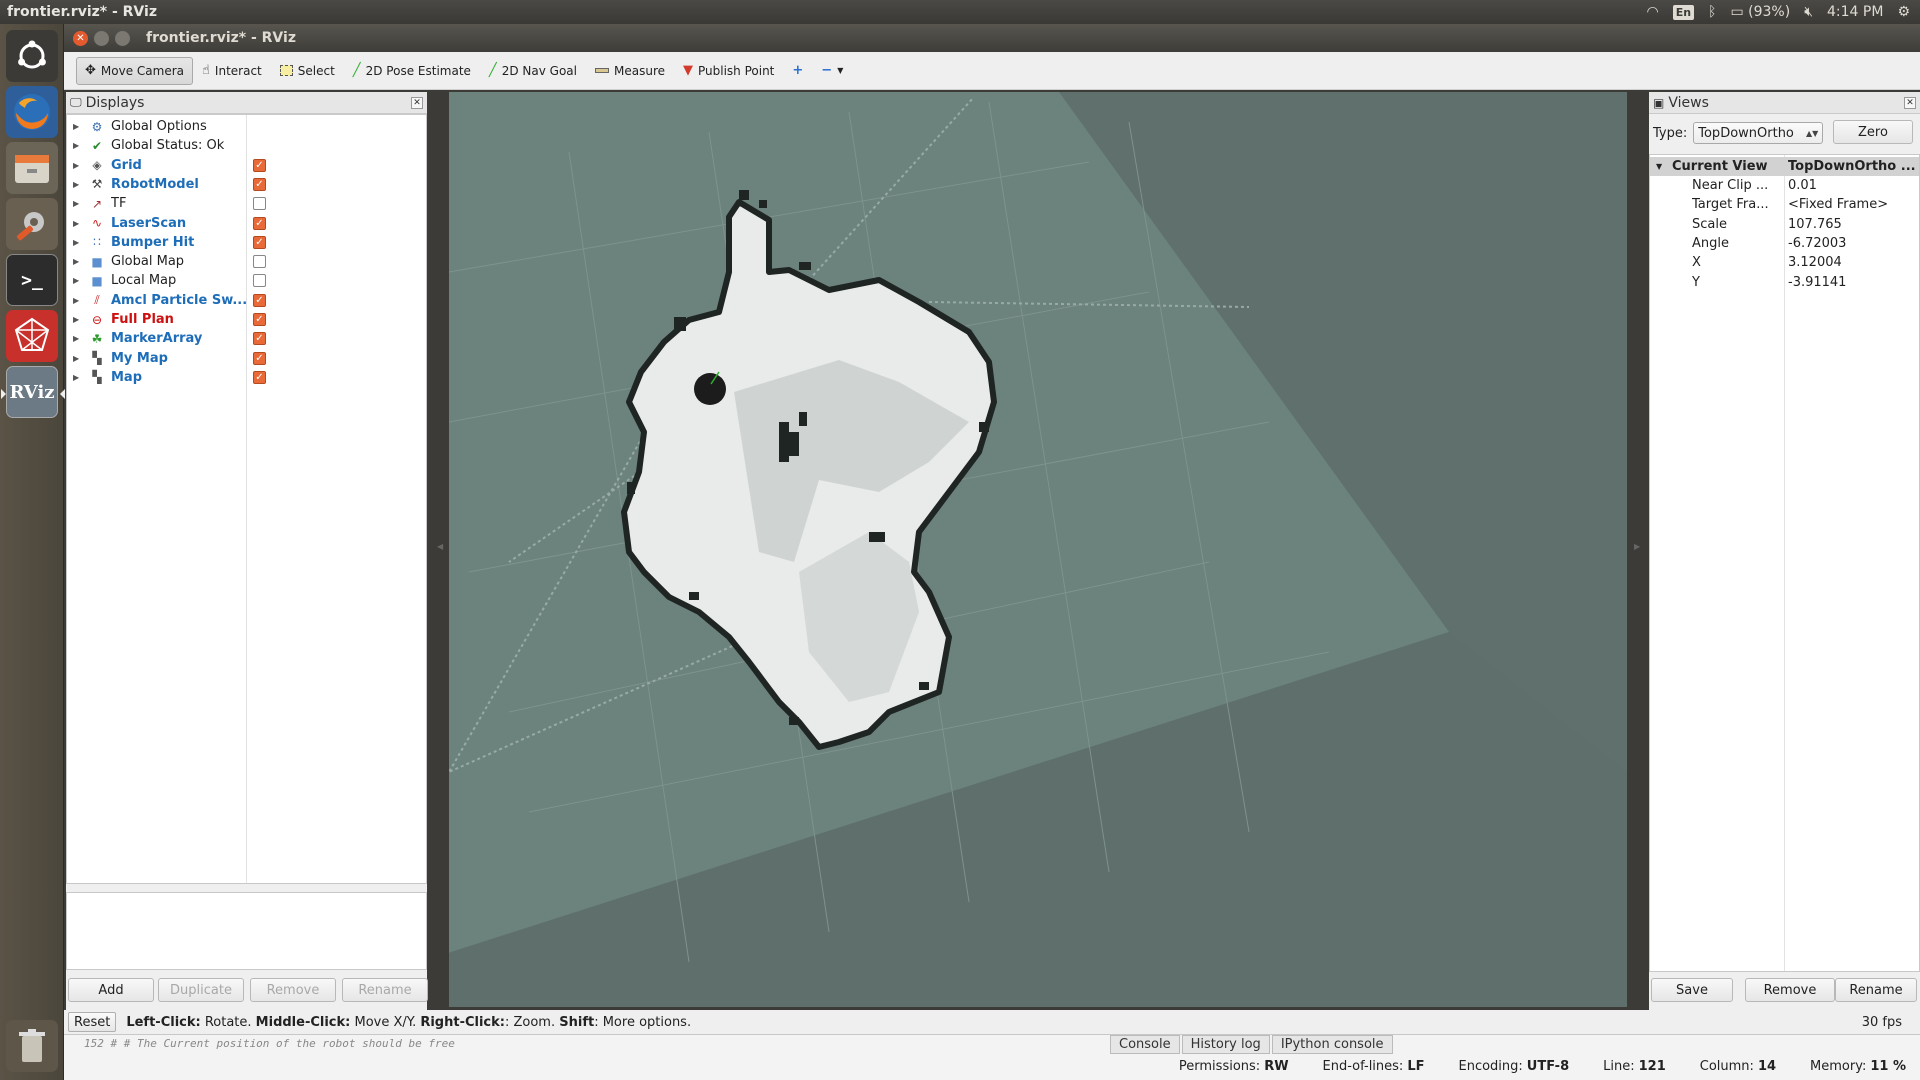 The image size is (1920, 1080). What do you see at coordinates (32, 168) in the screenshot?
I see `files-icon` at bounding box center [32, 168].